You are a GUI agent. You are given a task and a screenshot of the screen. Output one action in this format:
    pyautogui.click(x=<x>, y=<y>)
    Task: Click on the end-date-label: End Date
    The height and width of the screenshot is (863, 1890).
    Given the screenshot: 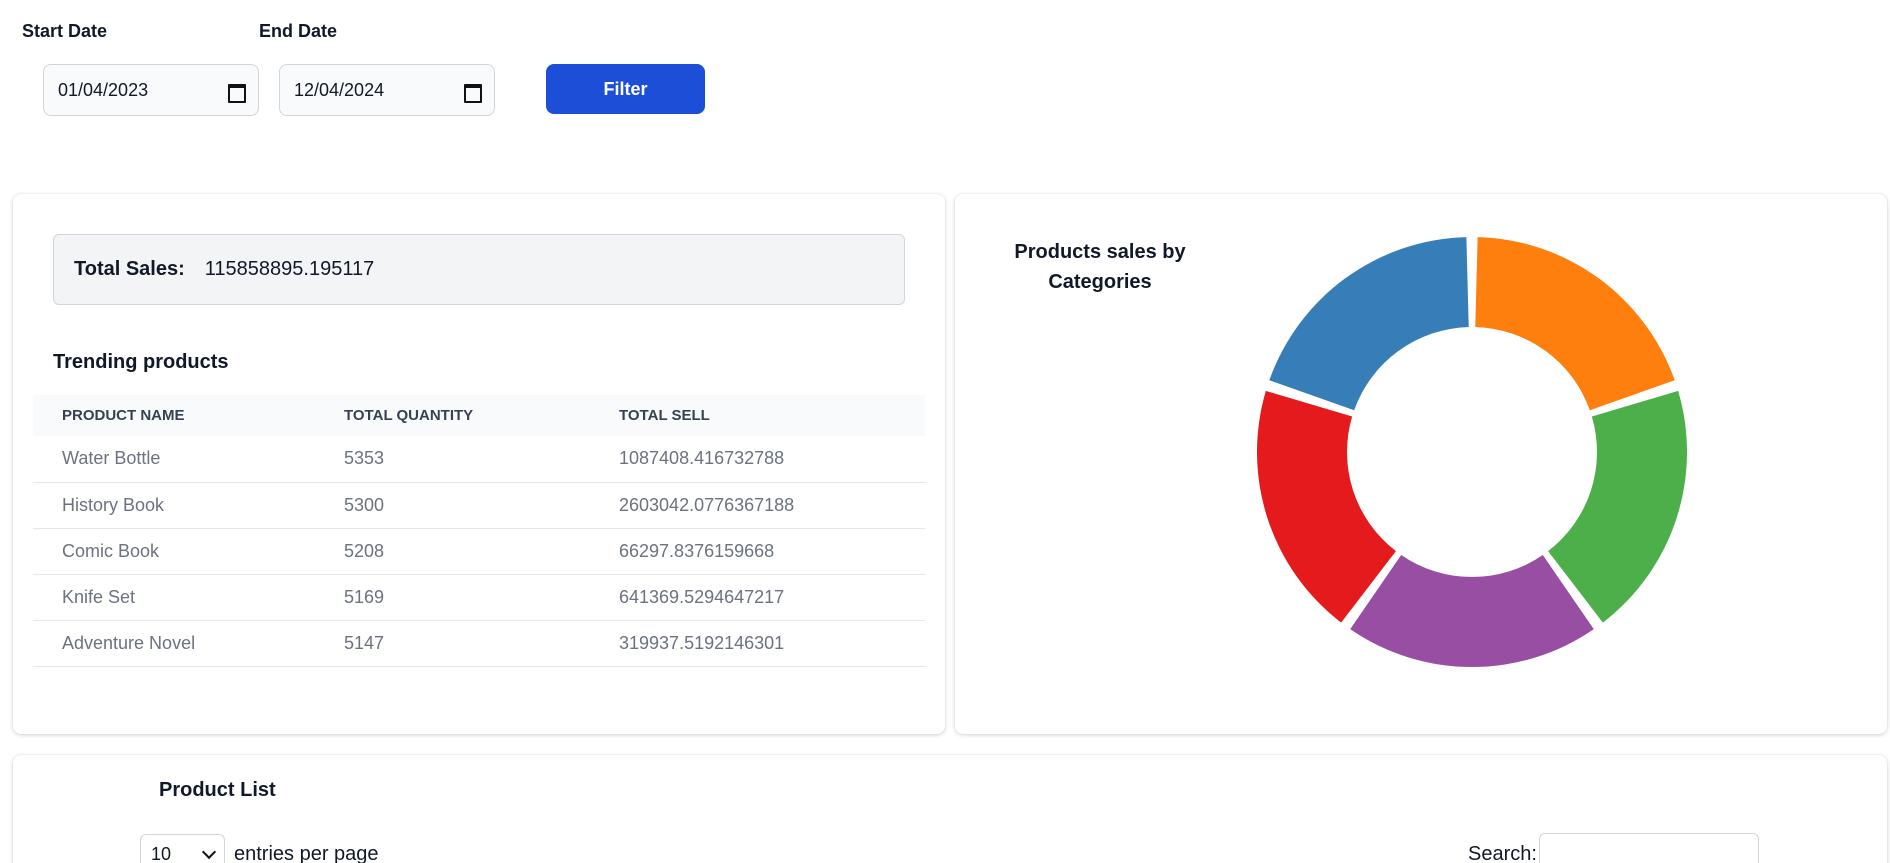 What is the action you would take?
    pyautogui.click(x=298, y=31)
    